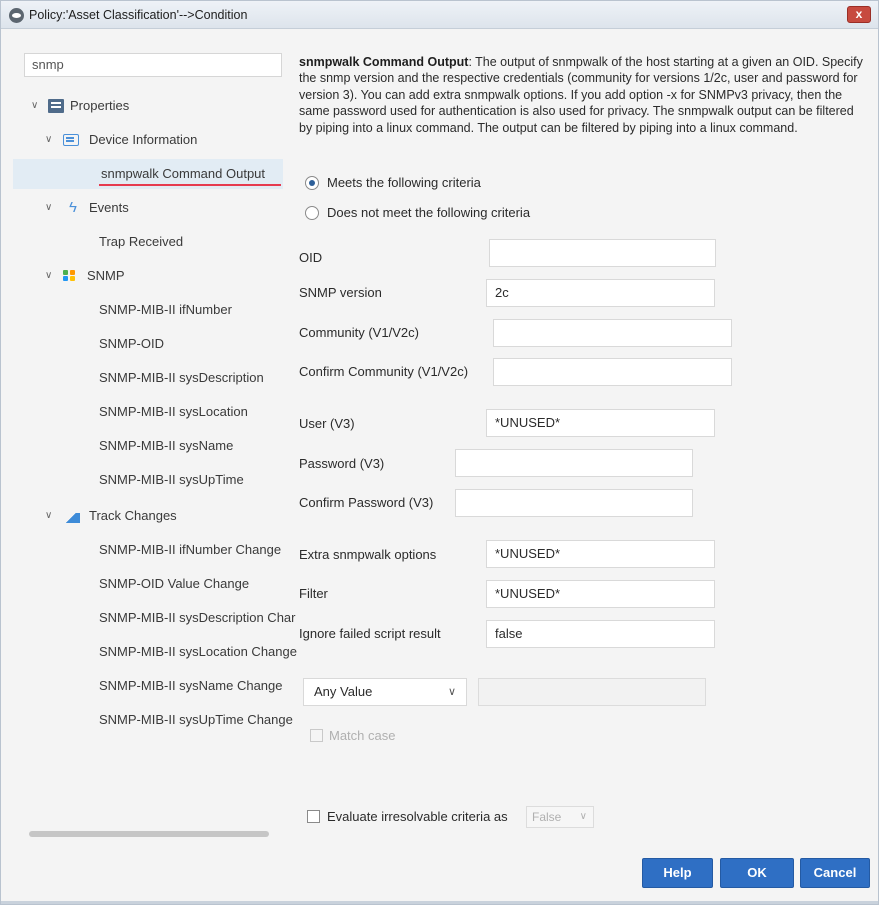 Image resolution: width=879 pixels, height=905 pixels. Describe the element at coordinates (600, 594) in the screenshot. I see `filter-input: *UNUSED*` at that location.